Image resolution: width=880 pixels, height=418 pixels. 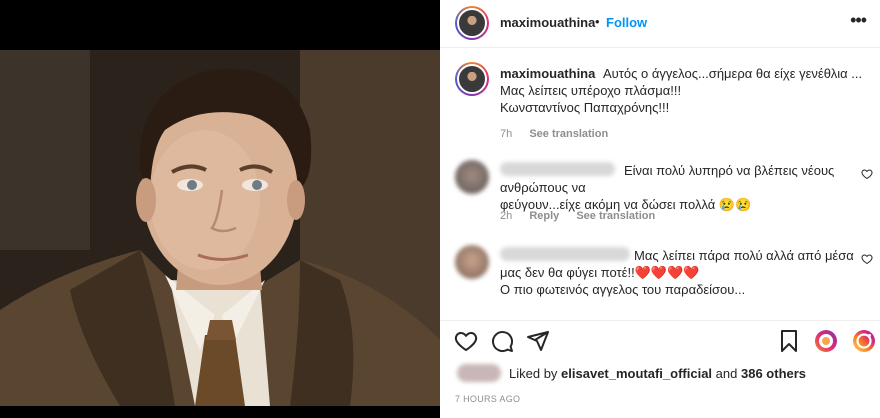 I want to click on like-heart-icon, so click(x=466, y=341).